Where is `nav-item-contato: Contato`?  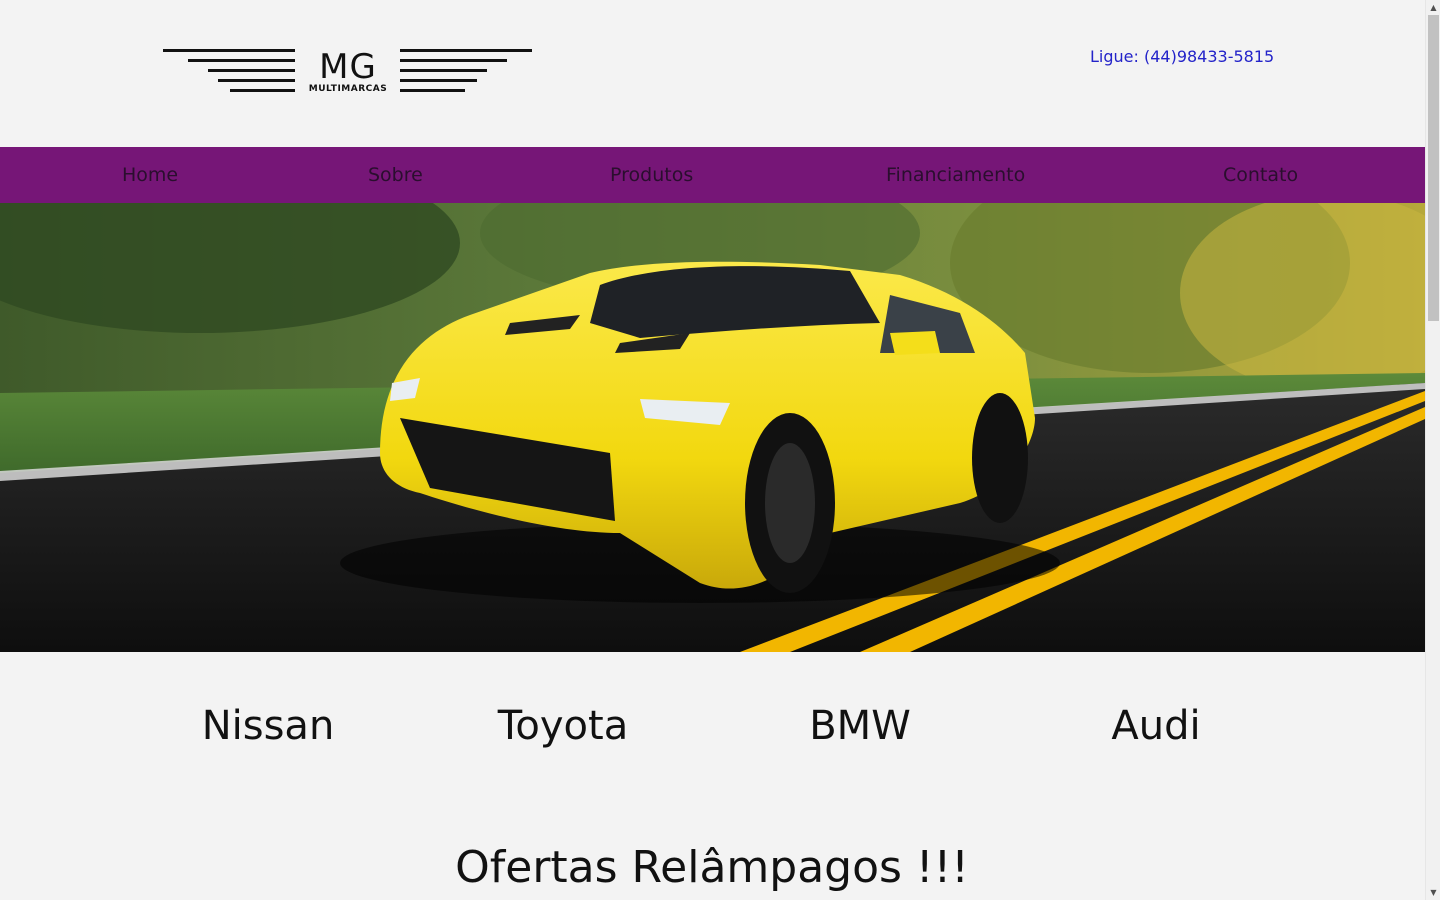
nav-item-contato: Contato is located at coordinates (1260, 175).